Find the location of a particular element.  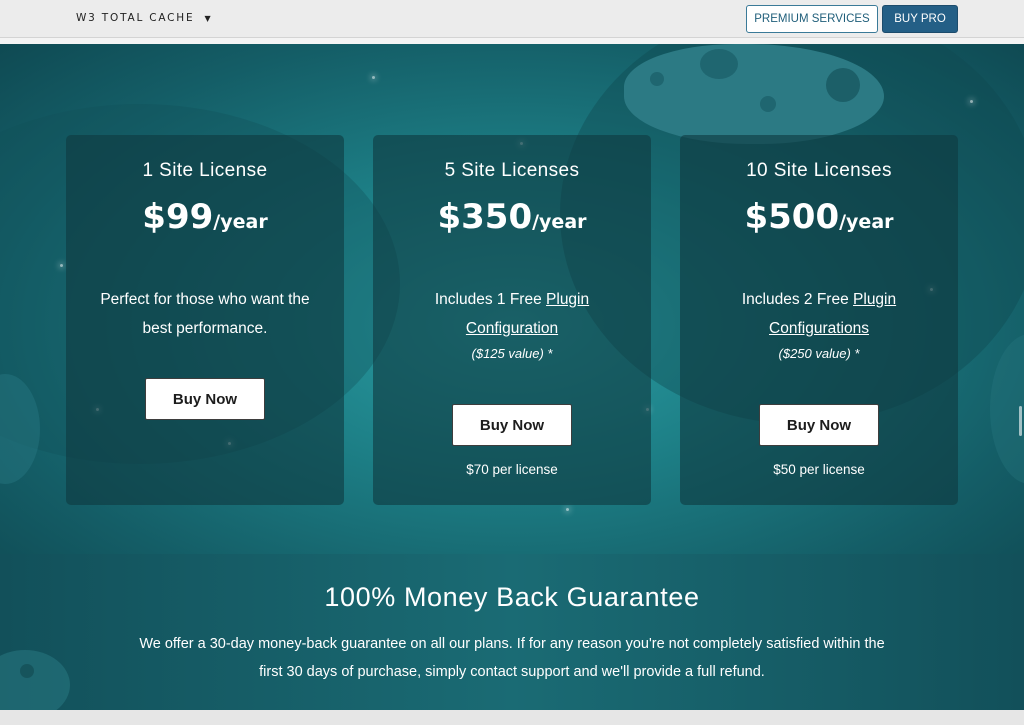

scroll-indicator is located at coordinates (1020, 421).